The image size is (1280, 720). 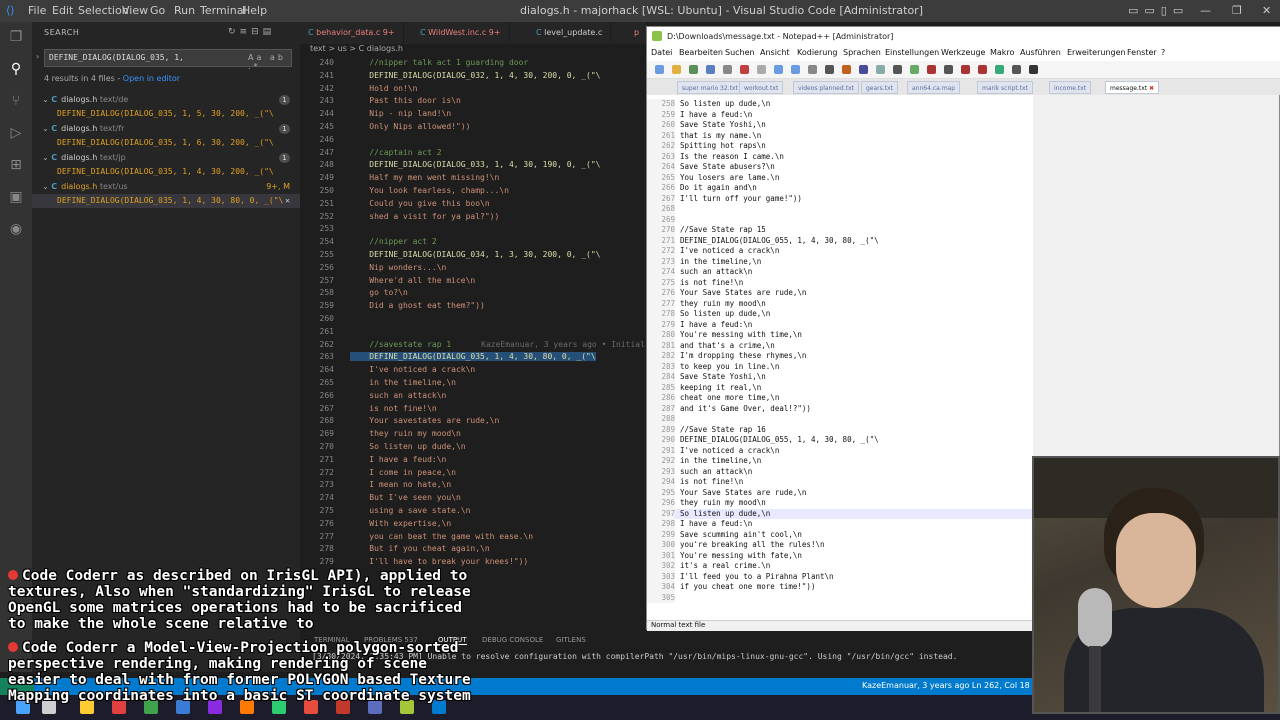 What do you see at coordinates (223, 10) in the screenshot?
I see `menu-terminal: Terminal` at bounding box center [223, 10].